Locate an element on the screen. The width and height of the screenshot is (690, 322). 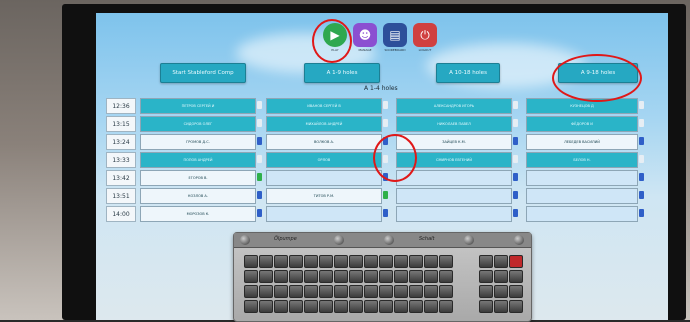
tee-time: 13:24 is located at coordinates (121, 142).